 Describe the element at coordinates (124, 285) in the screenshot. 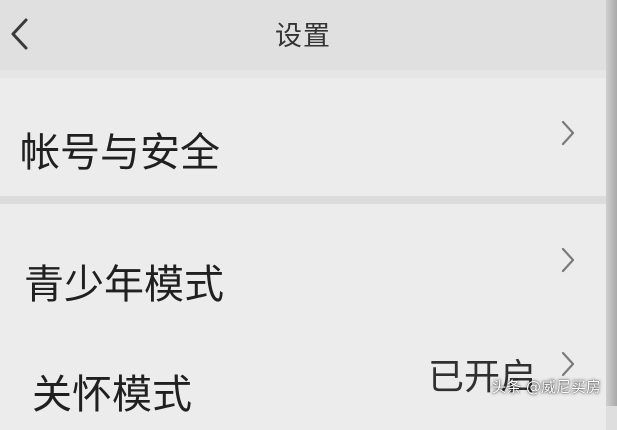

I see `settings-item-label: 青少年模式` at that location.